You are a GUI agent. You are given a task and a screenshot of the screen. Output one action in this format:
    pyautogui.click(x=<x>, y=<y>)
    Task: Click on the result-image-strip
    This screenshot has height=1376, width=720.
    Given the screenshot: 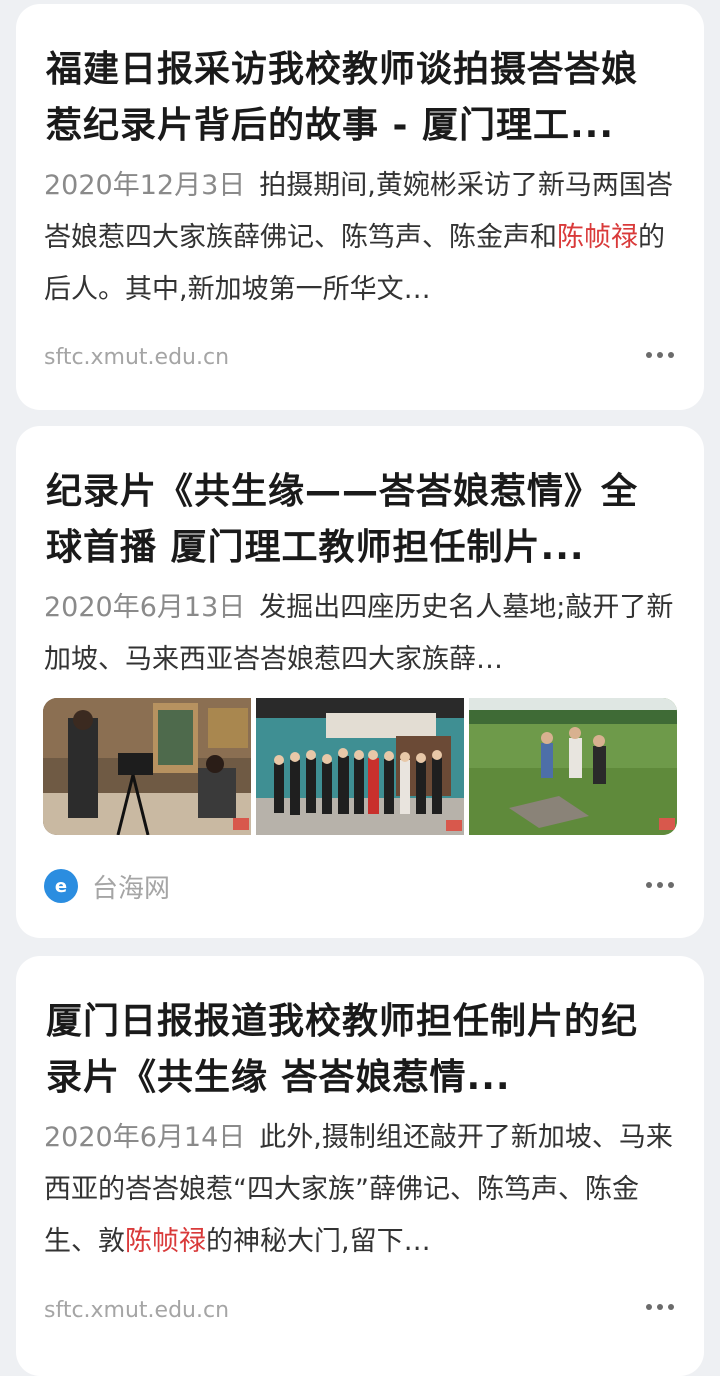 What is the action you would take?
    pyautogui.click(x=360, y=766)
    